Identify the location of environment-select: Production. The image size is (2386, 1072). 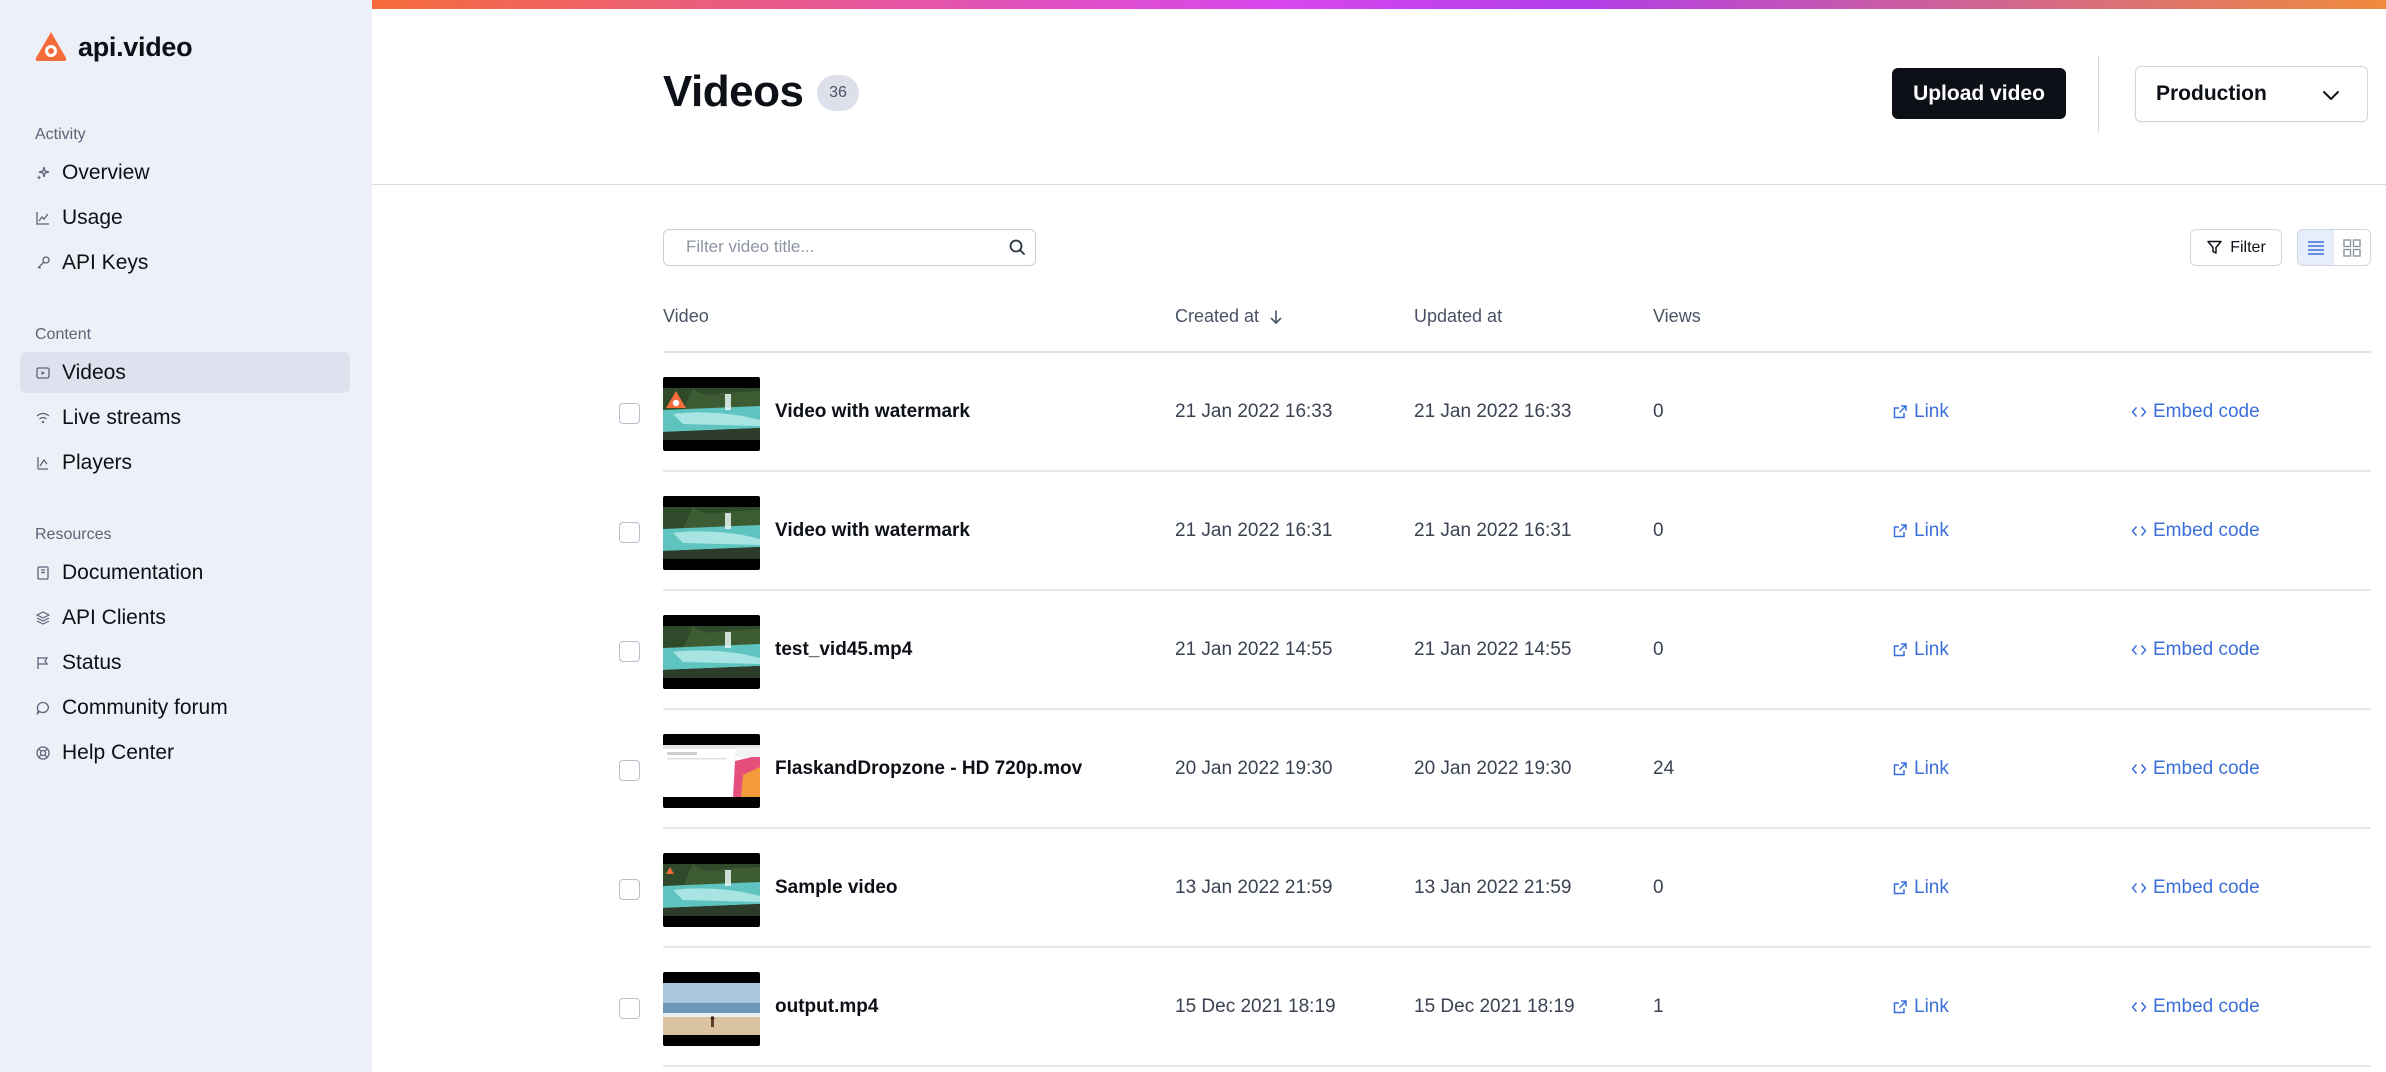
(2251, 94).